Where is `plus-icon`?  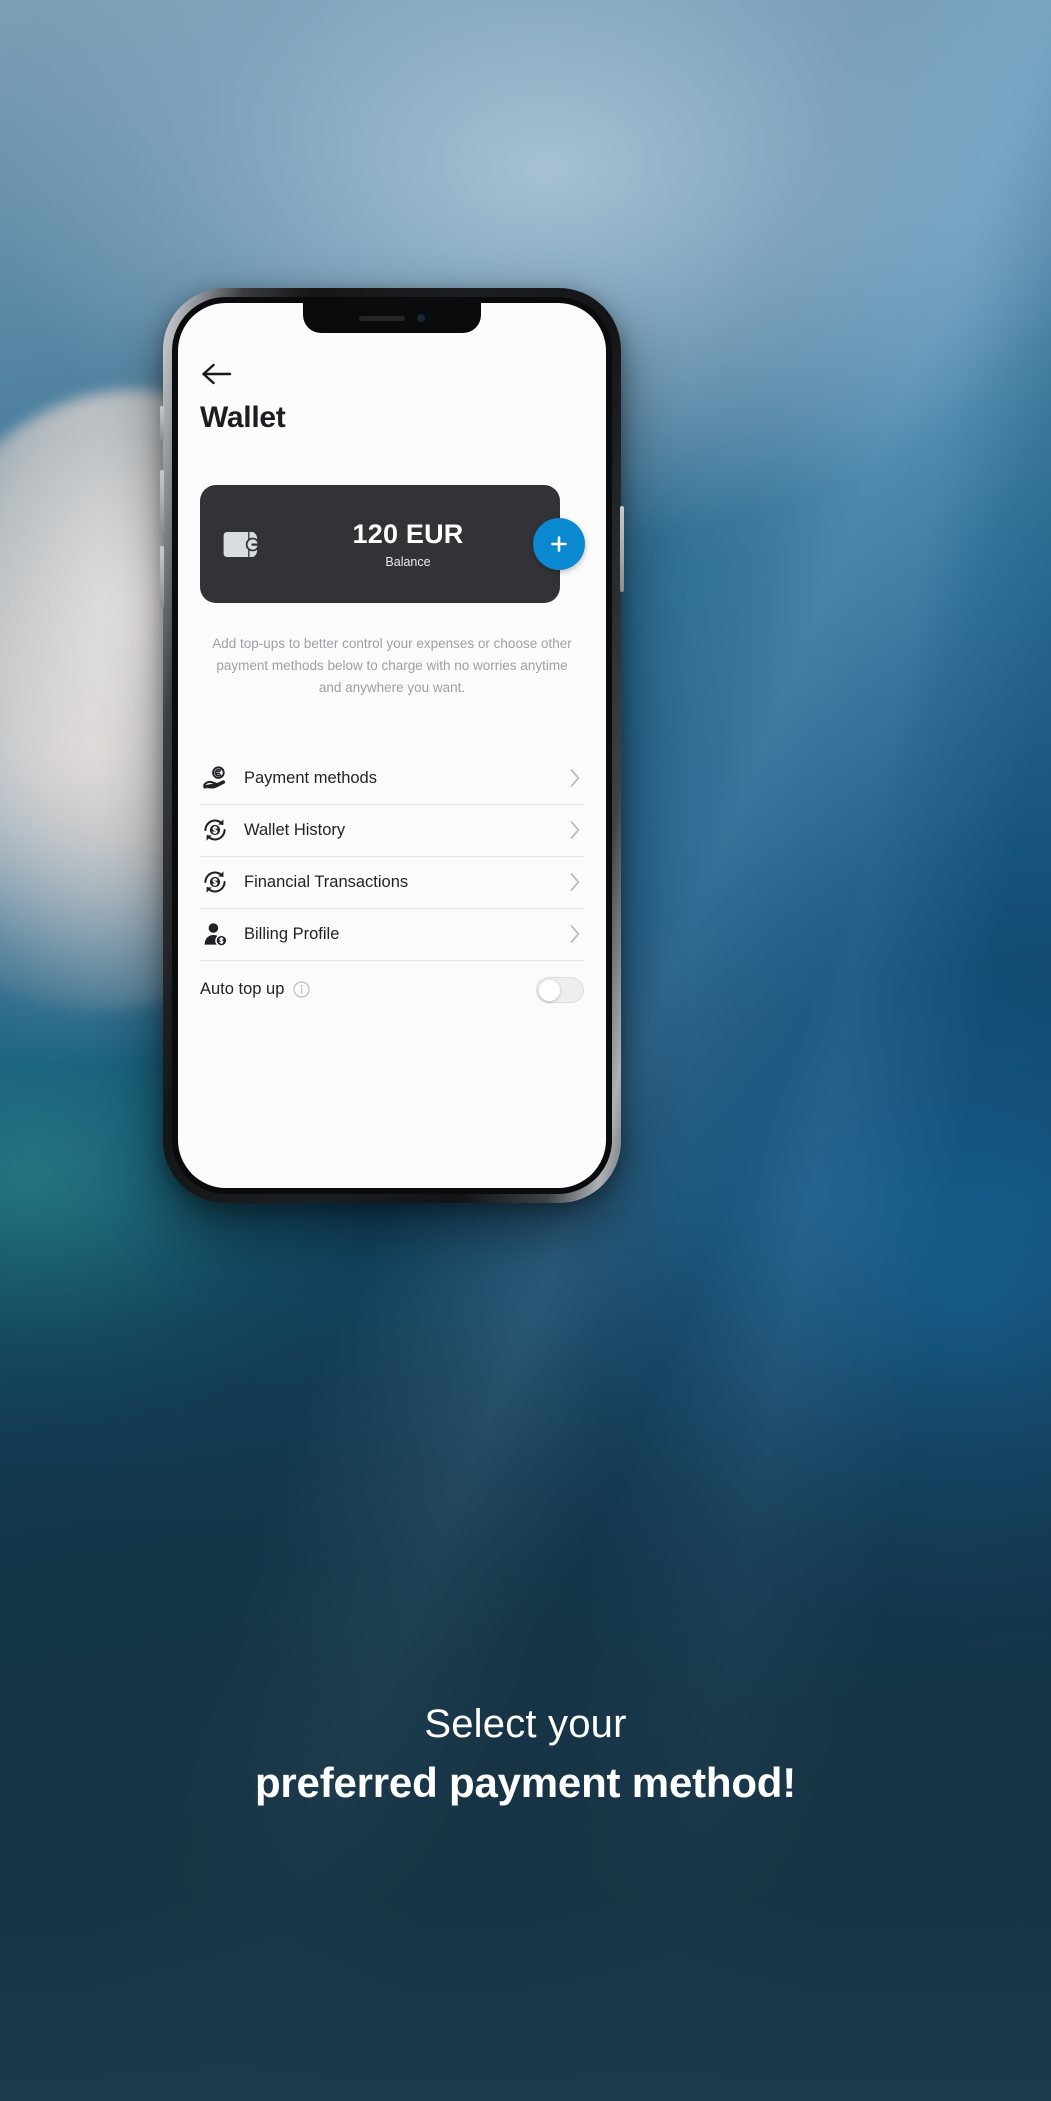
plus-icon is located at coordinates (559, 544).